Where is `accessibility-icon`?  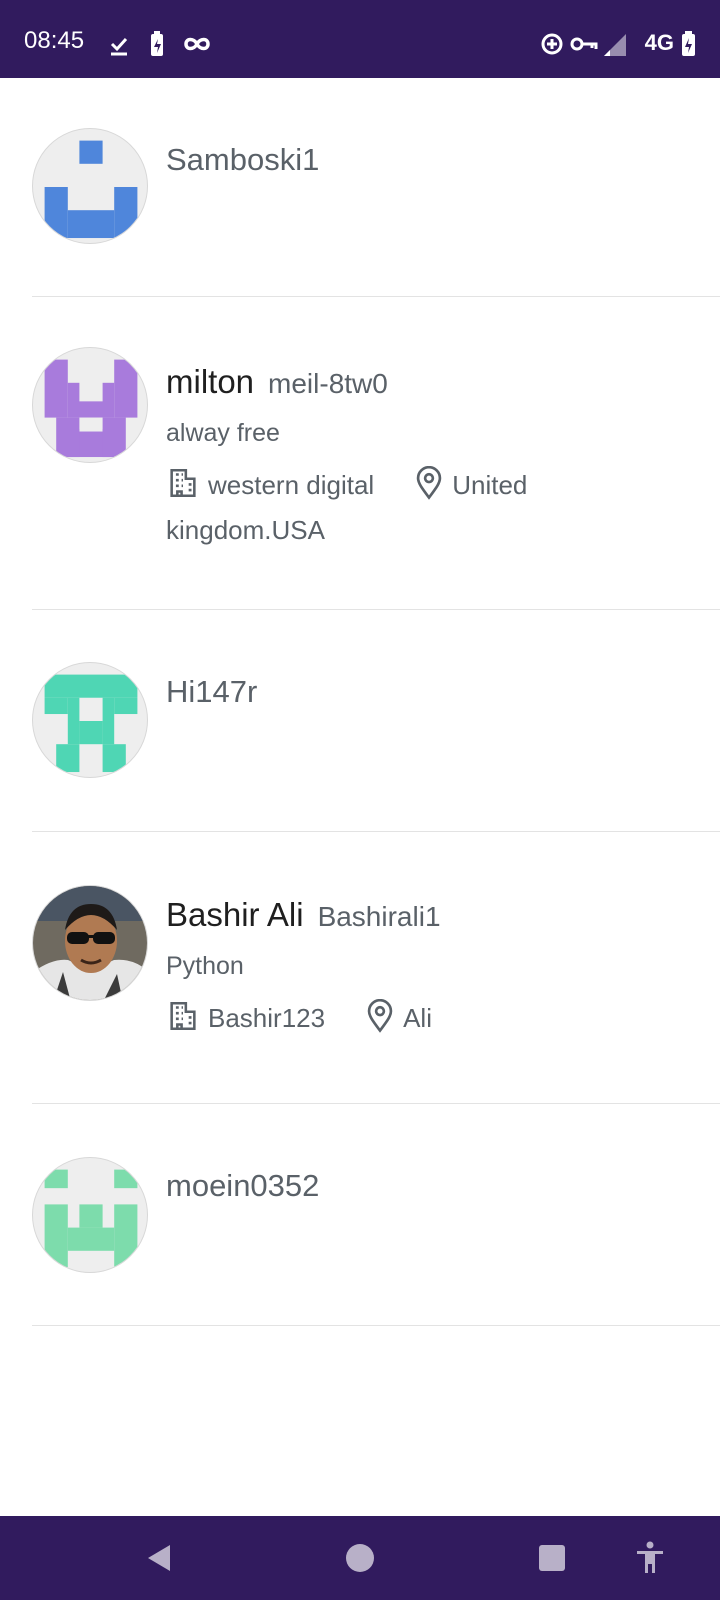
accessibility-icon is located at coordinates (650, 1557).